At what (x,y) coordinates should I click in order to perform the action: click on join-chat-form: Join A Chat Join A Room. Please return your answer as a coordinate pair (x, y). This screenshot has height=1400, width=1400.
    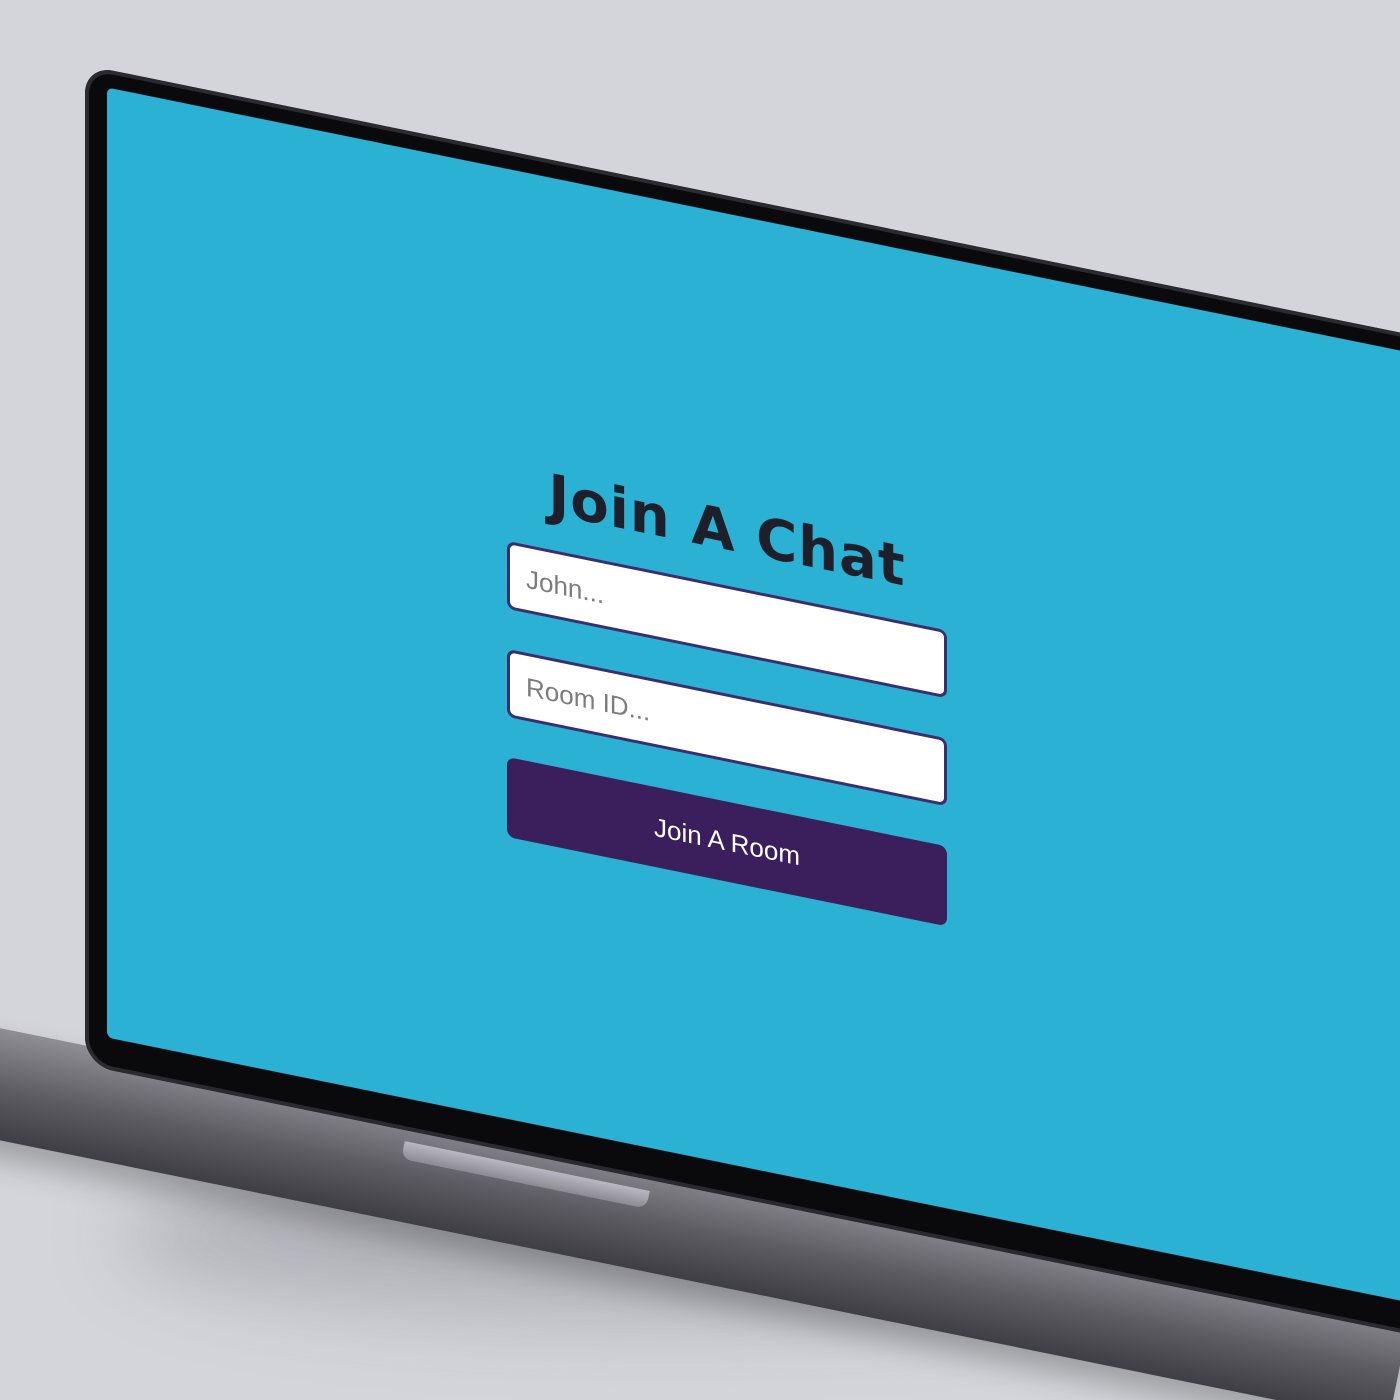
    Looking at the image, I should click on (727, 690).